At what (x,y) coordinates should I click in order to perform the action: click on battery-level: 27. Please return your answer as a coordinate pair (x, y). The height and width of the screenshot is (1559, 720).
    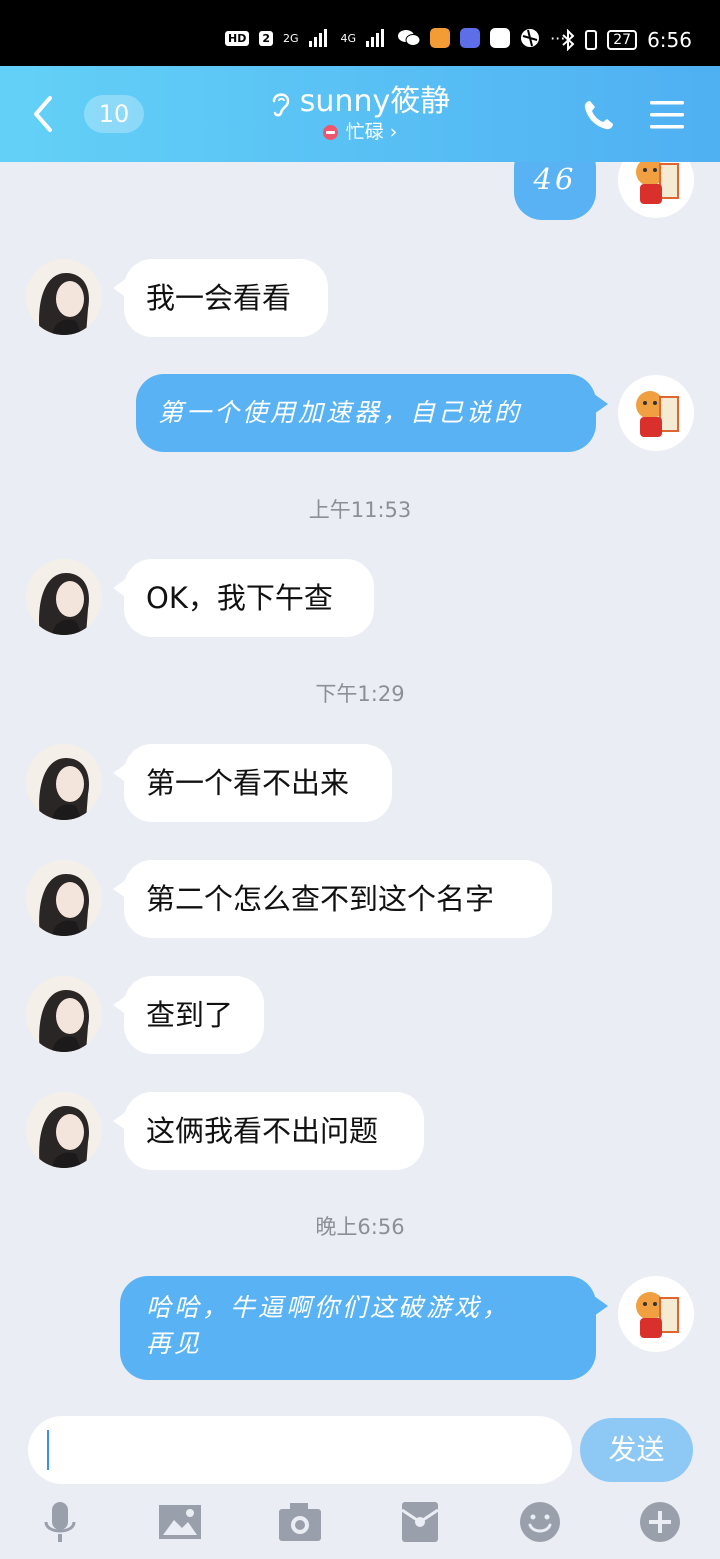
    Looking at the image, I should click on (622, 40).